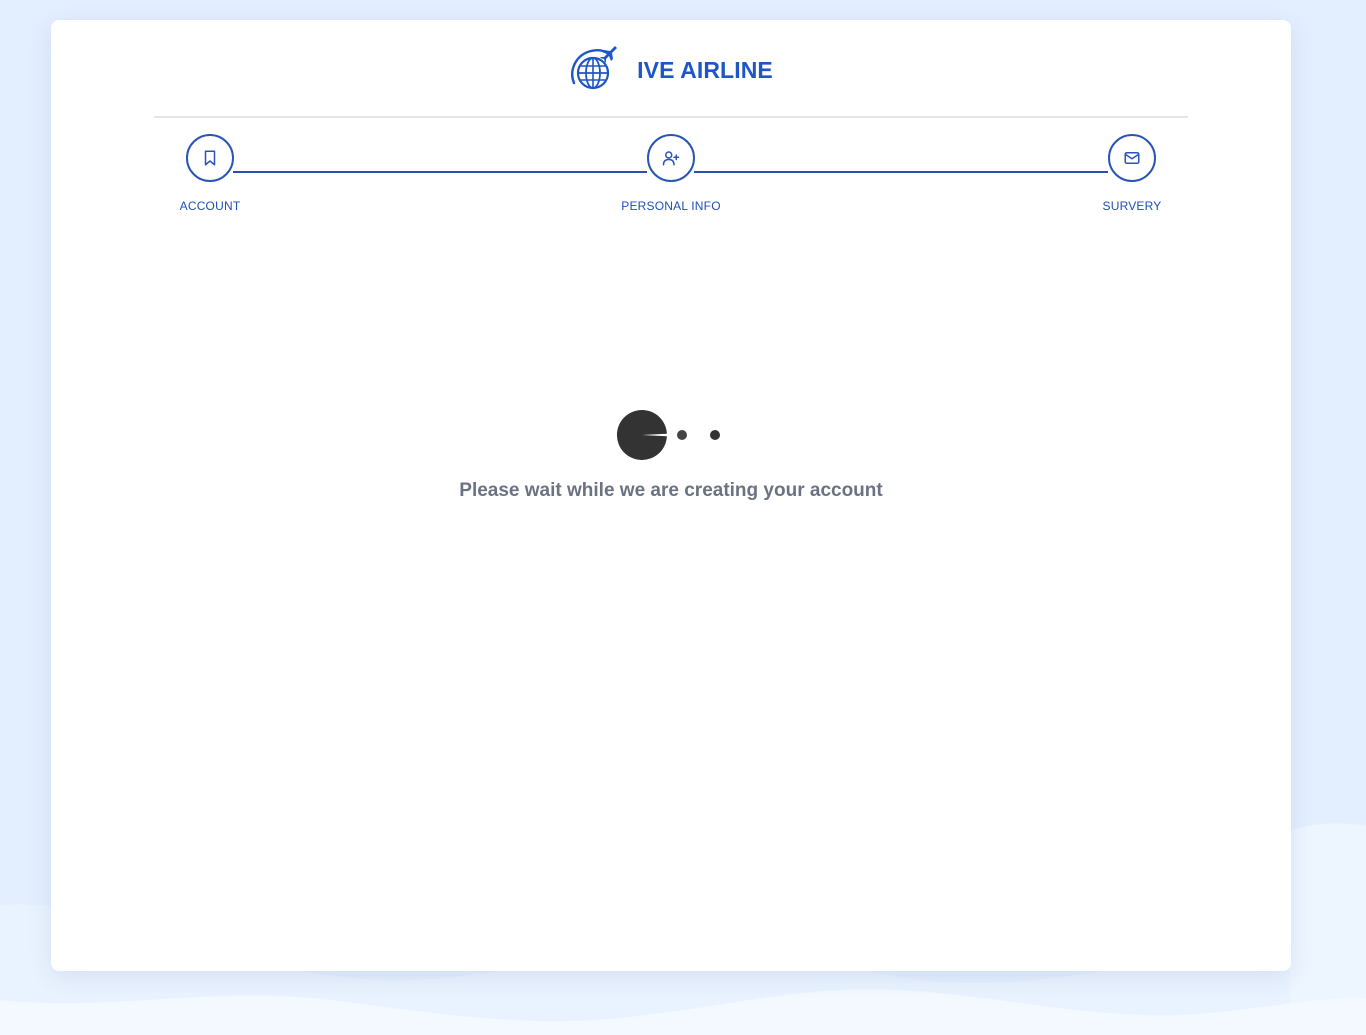  What do you see at coordinates (671, 206) in the screenshot?
I see `step-label: PERSONAL INFO` at bounding box center [671, 206].